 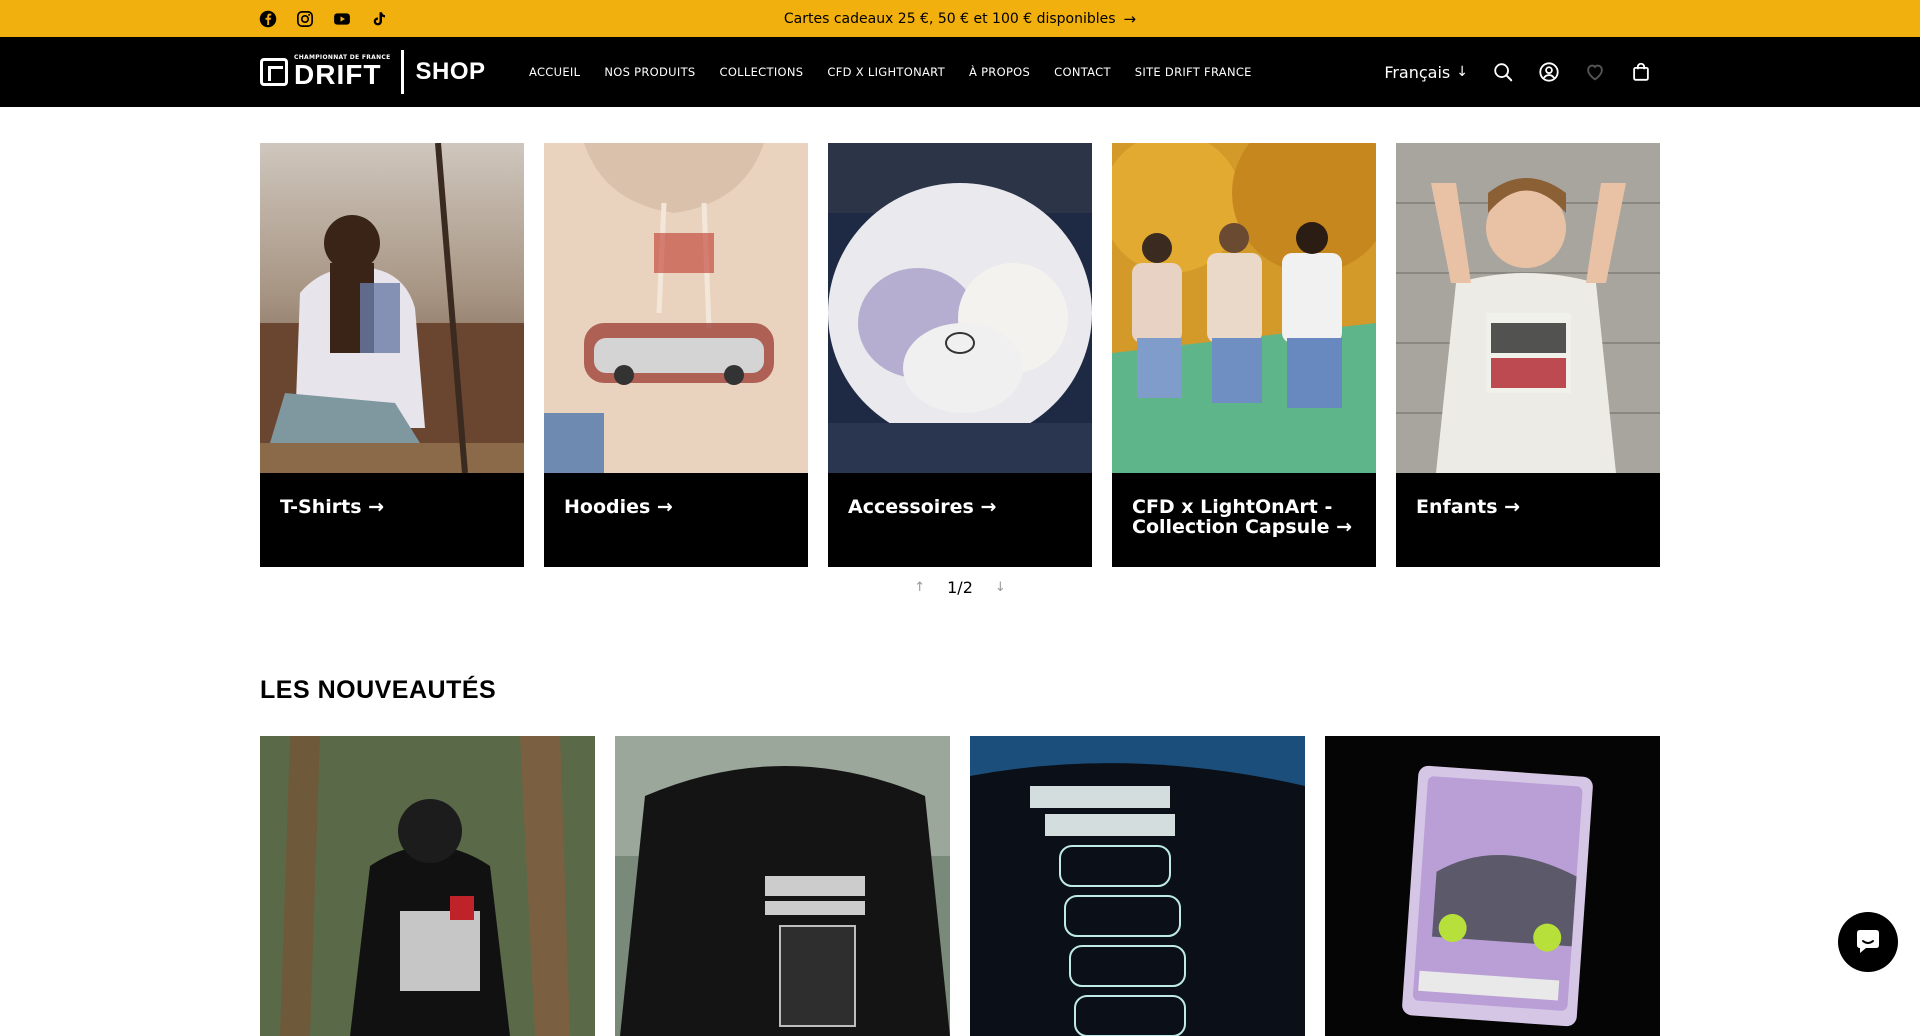 I want to click on chat-icon, so click(x=1868, y=941).